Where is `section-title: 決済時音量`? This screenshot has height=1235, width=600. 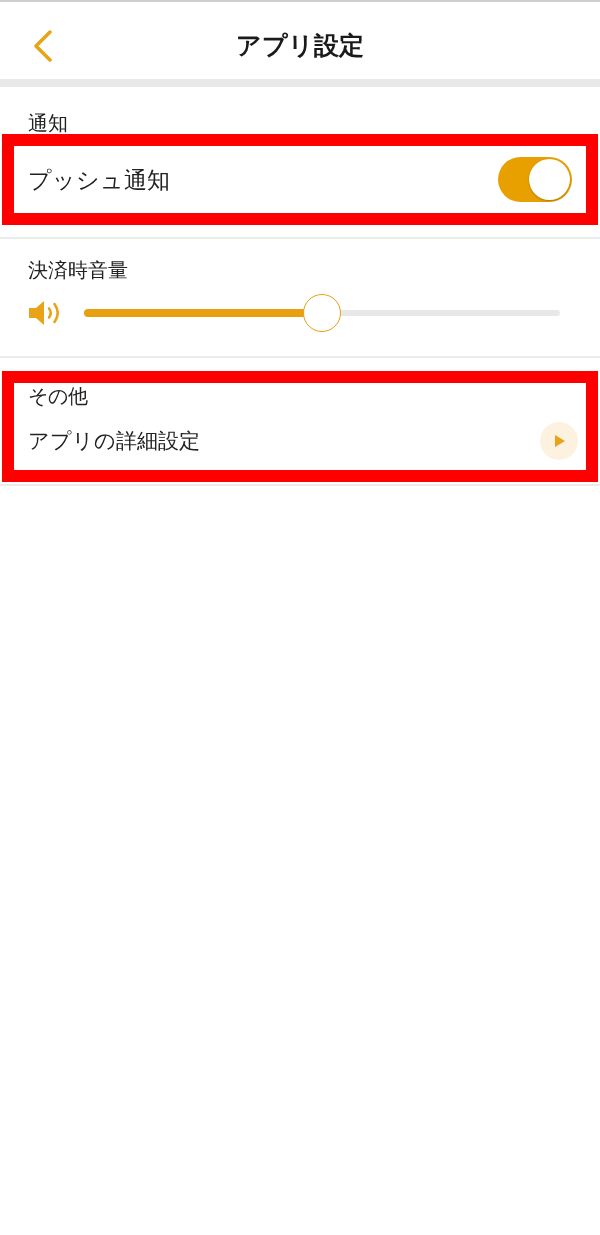
section-title: 決済時音量 is located at coordinates (78, 269).